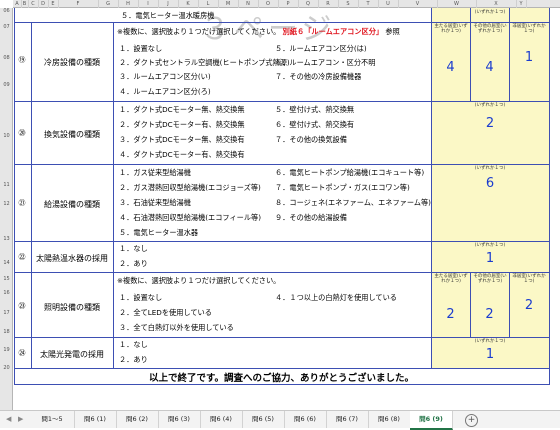 This screenshot has width=560, height=430. I want to click on column-header-i: I, so click(148, 4).